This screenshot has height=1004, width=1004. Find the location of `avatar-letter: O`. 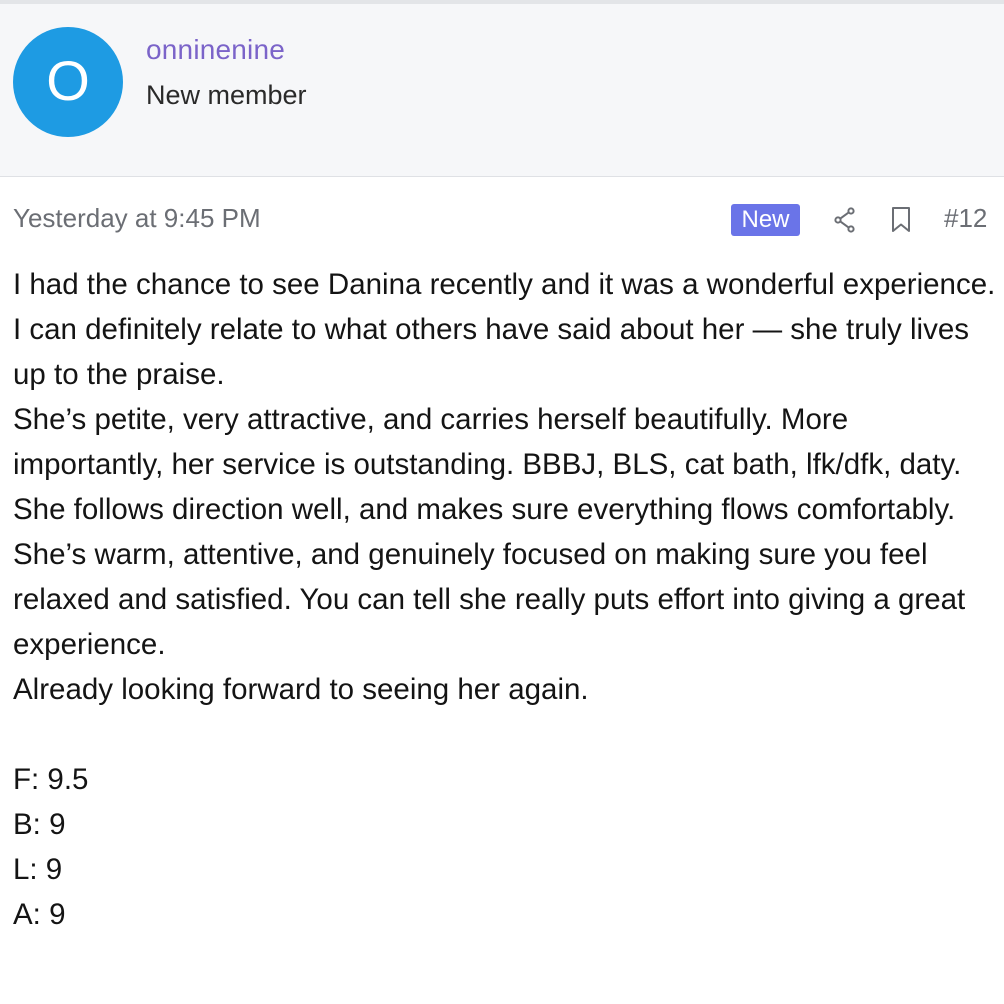

avatar-letter: O is located at coordinates (68, 80).